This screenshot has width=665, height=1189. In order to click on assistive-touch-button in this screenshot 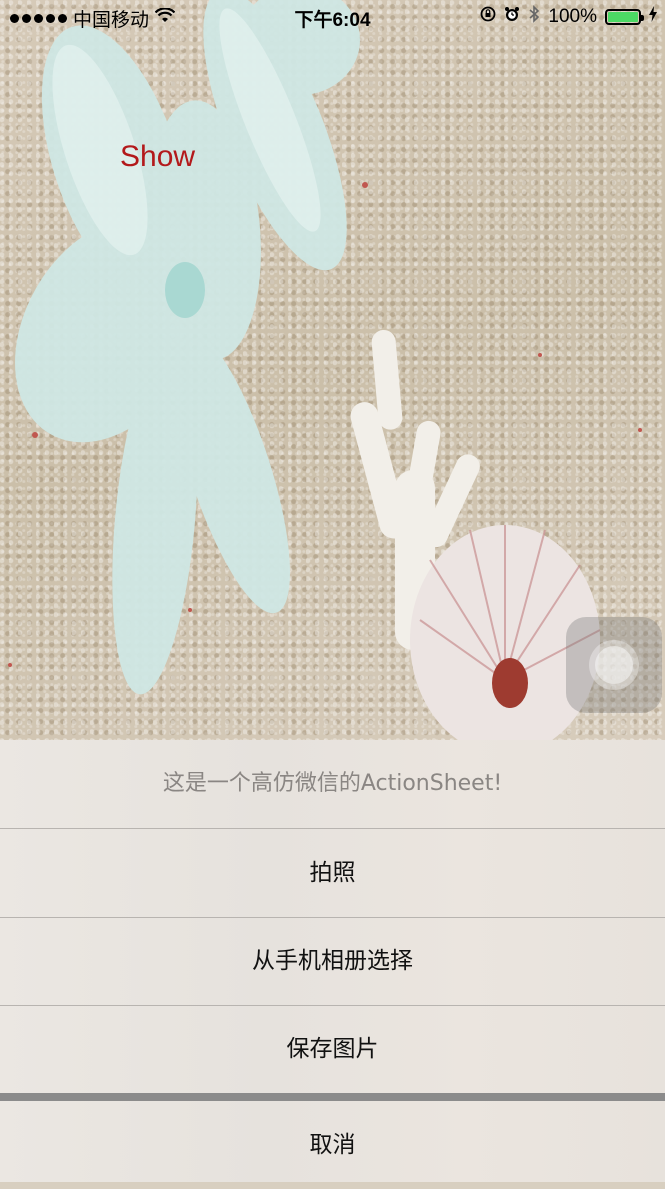, I will do `click(614, 665)`.